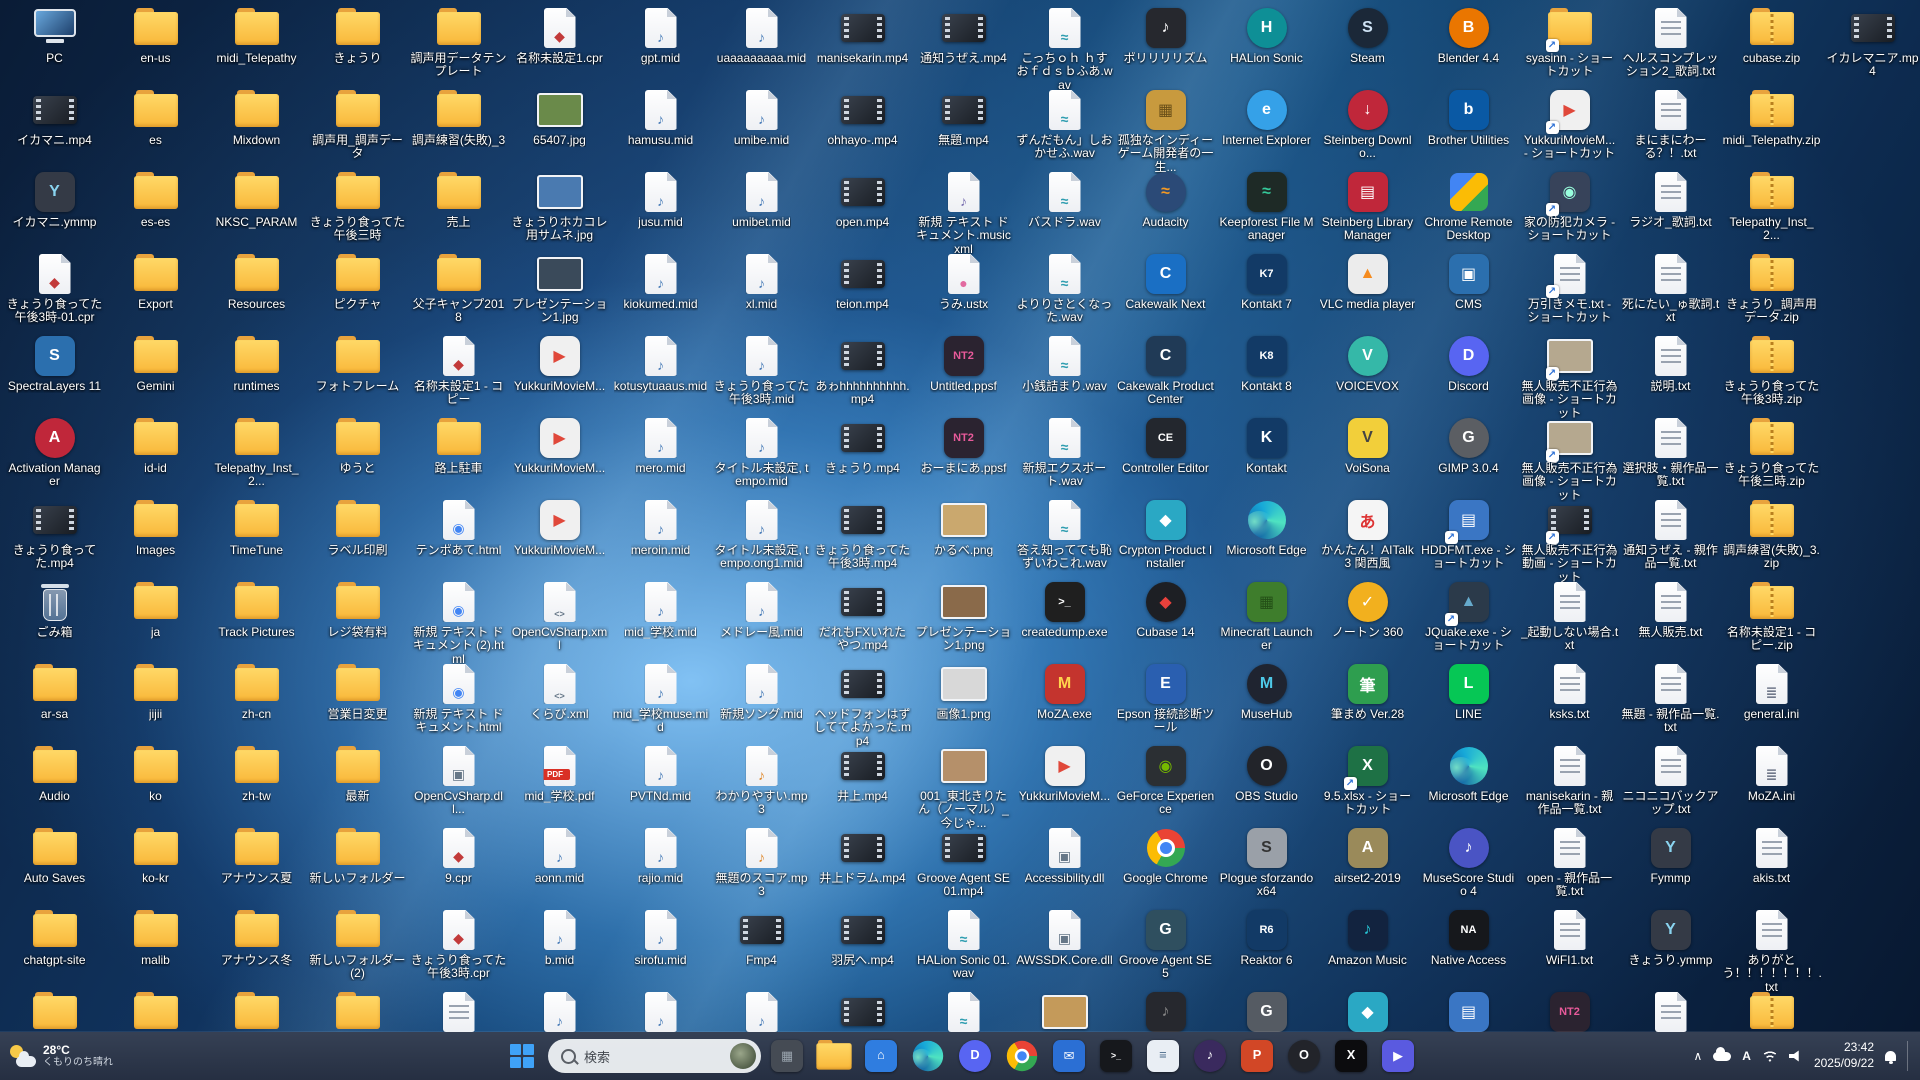 The image size is (1920, 1080). I want to click on desktop-icon: open - 親作品一覧.txt, so click(1569, 862).